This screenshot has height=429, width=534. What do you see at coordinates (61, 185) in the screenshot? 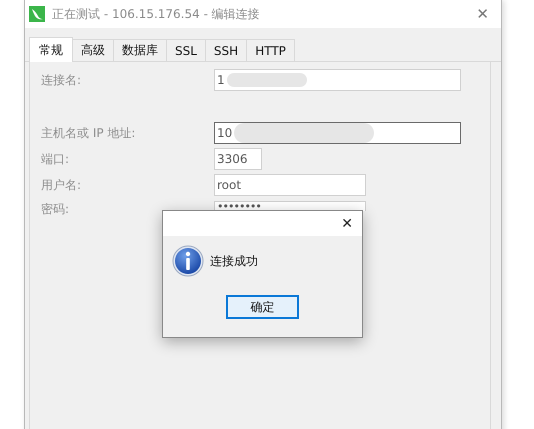
I see `field-label: 用户名:` at bounding box center [61, 185].